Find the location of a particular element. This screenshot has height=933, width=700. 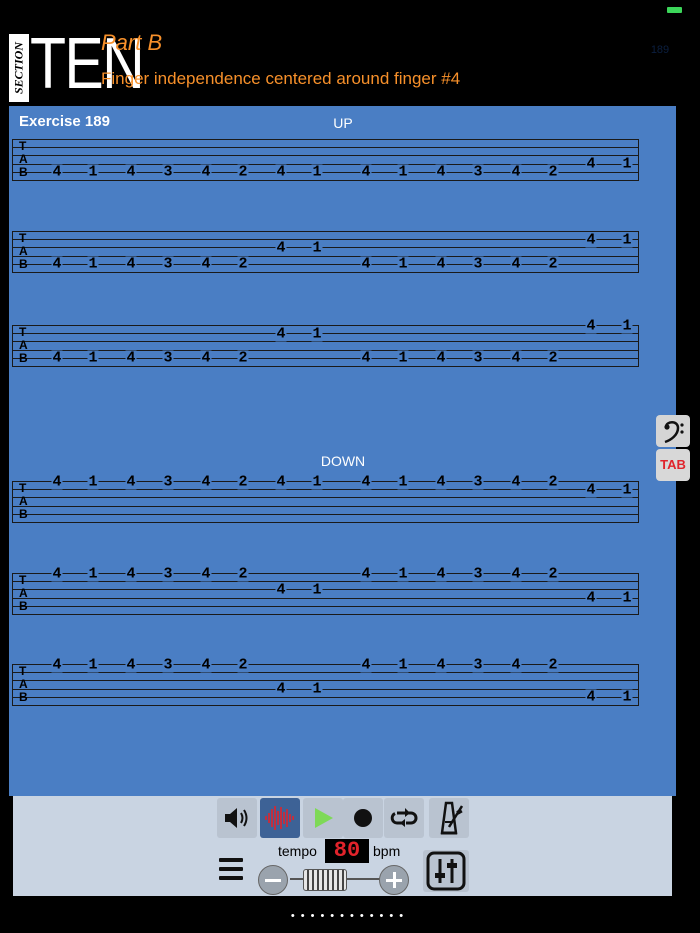

play-button is located at coordinates (323, 818).